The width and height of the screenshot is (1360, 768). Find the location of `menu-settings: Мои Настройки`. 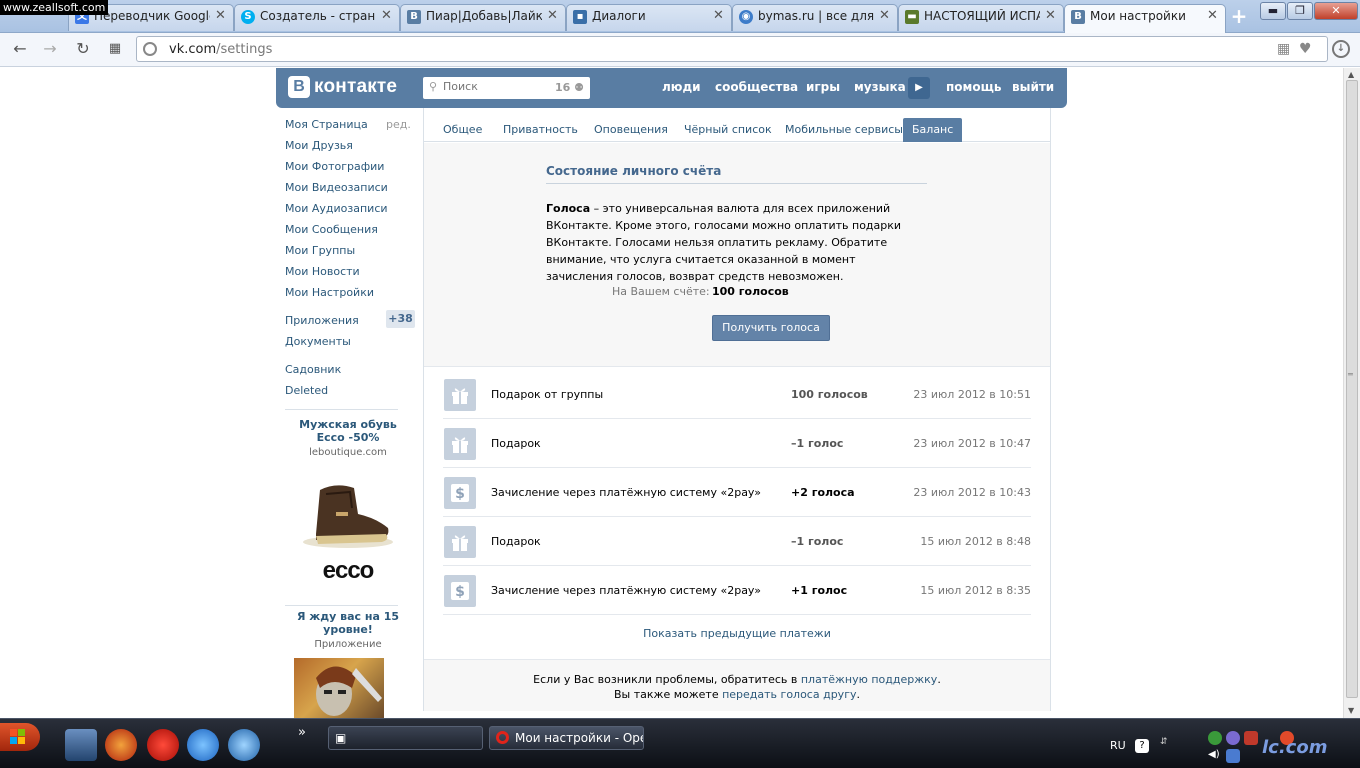

menu-settings: Мои Настройки is located at coordinates (329, 292).